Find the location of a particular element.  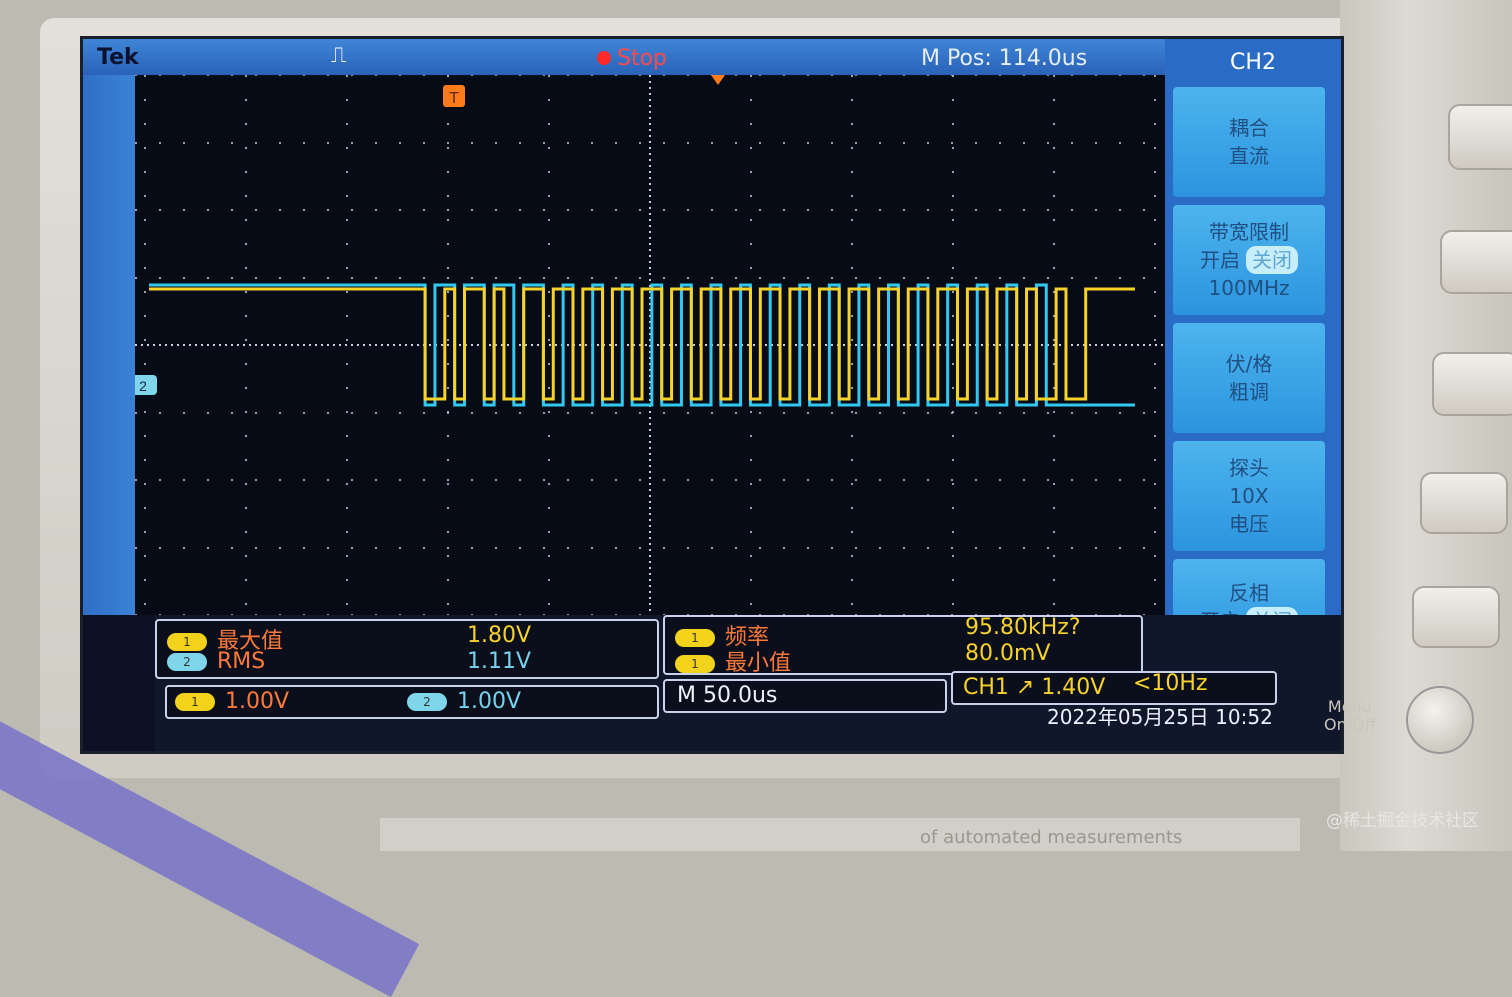

meas-min: 1 最小值 is located at coordinates (733, 661).